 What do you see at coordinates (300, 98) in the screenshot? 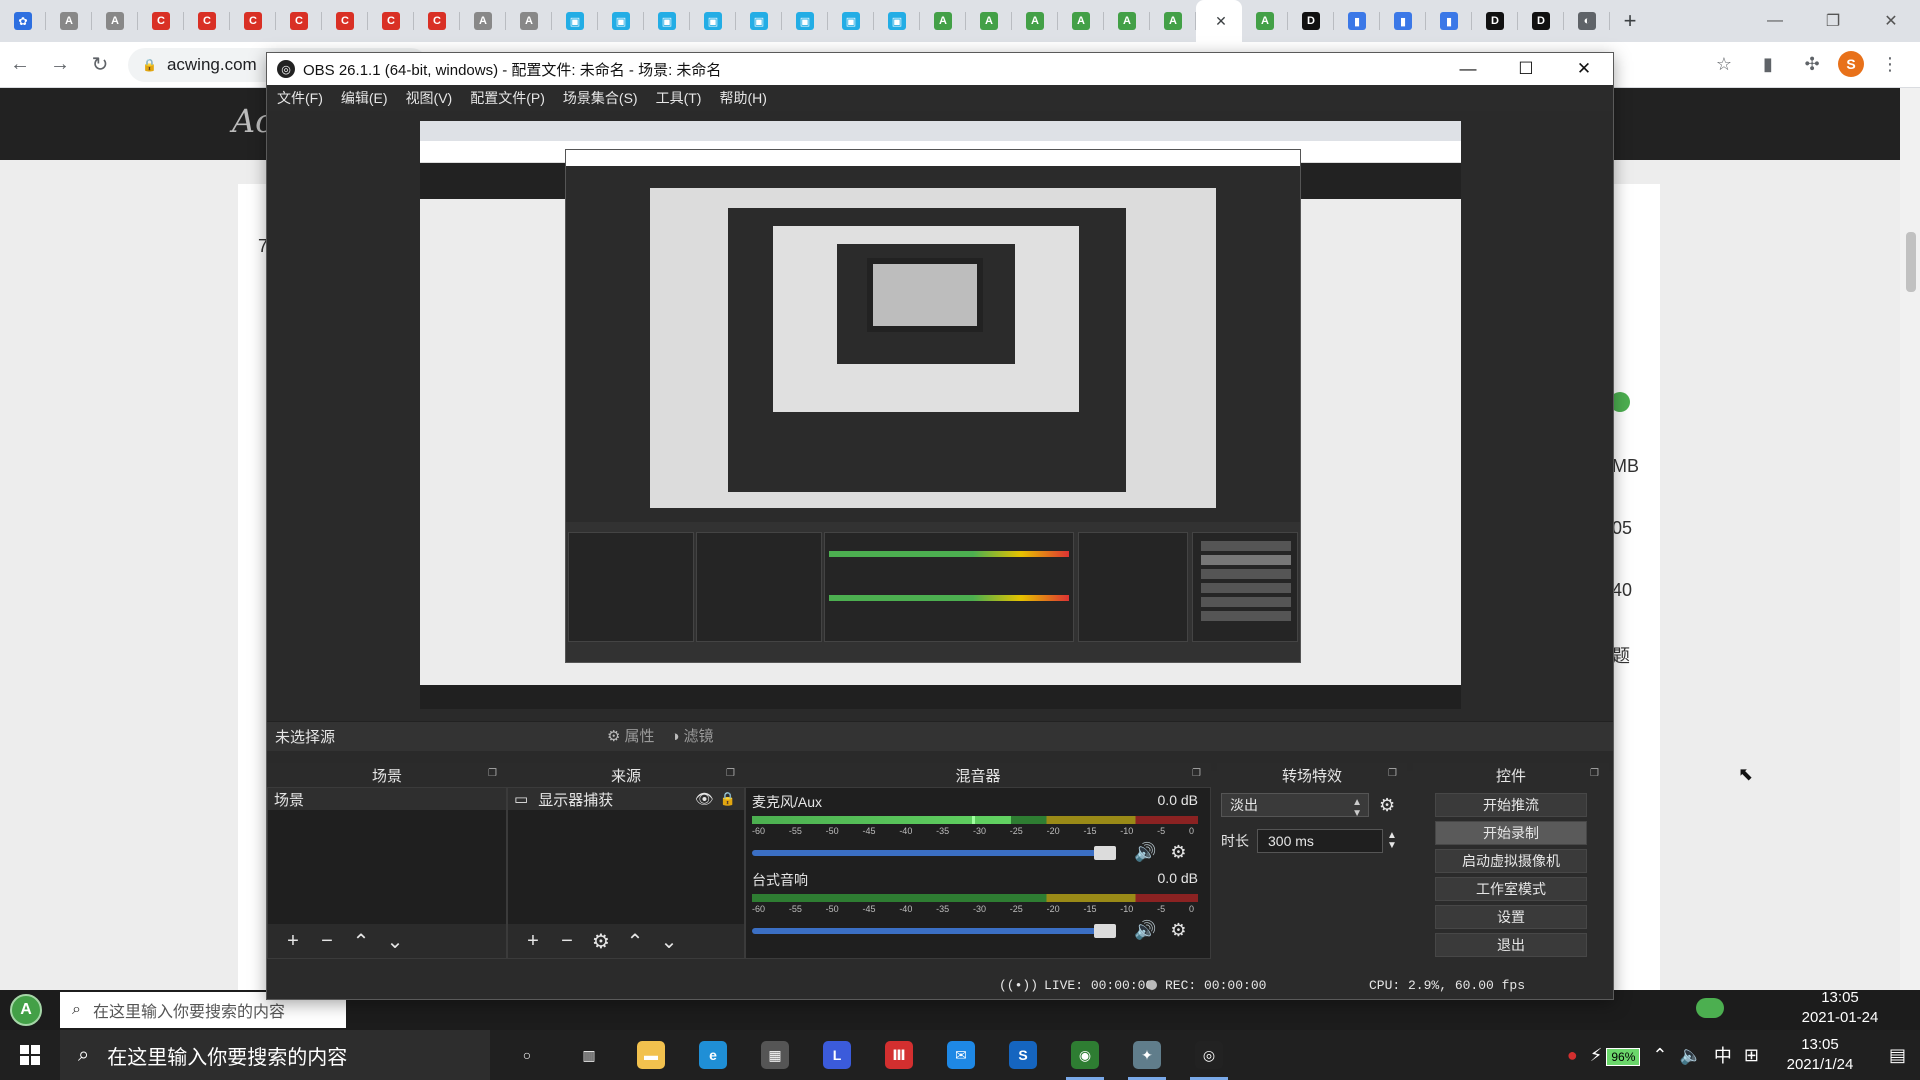
I see `menu-file: 文件(F)` at bounding box center [300, 98].